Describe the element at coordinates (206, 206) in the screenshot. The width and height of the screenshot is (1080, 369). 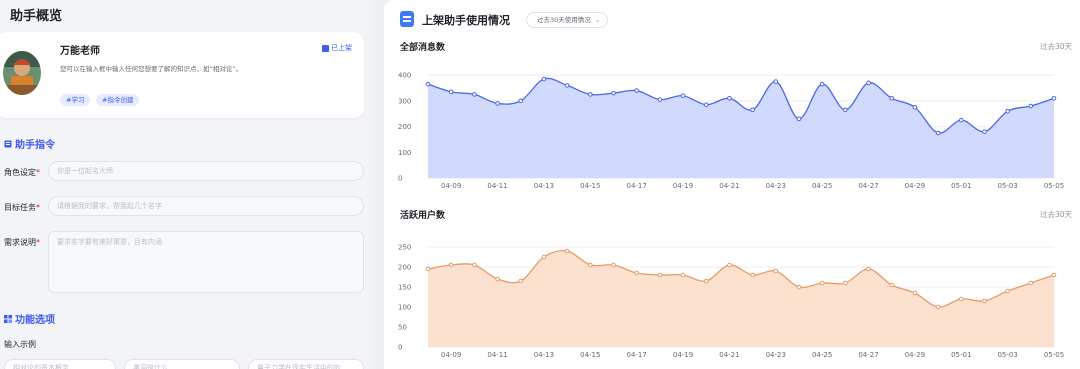
I see `goal-input: 请根据我的要求，帮我起几个名字` at that location.